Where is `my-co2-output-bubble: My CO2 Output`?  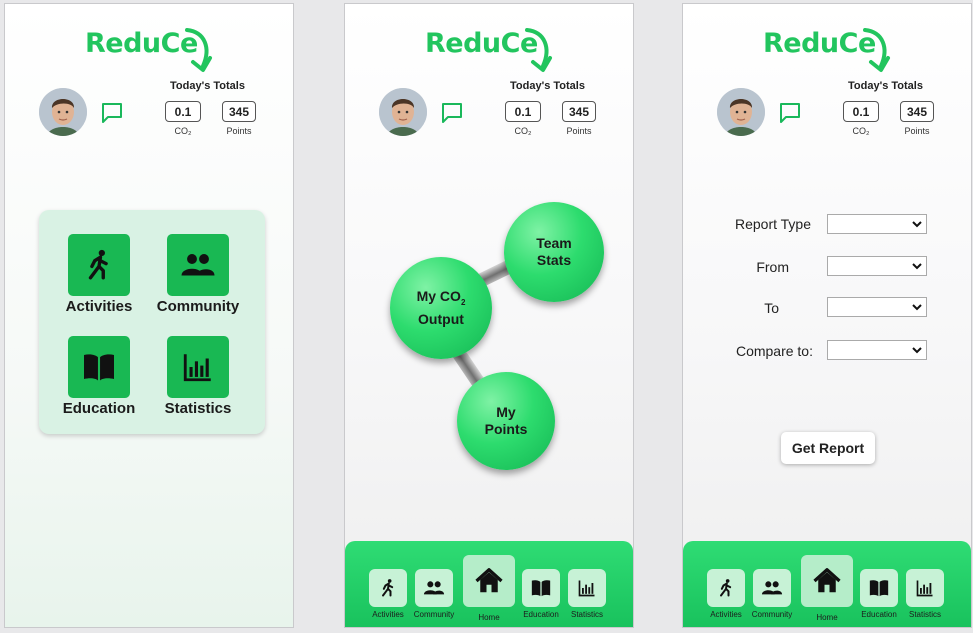
my-co2-output-bubble: My CO2 Output is located at coordinates (441, 308).